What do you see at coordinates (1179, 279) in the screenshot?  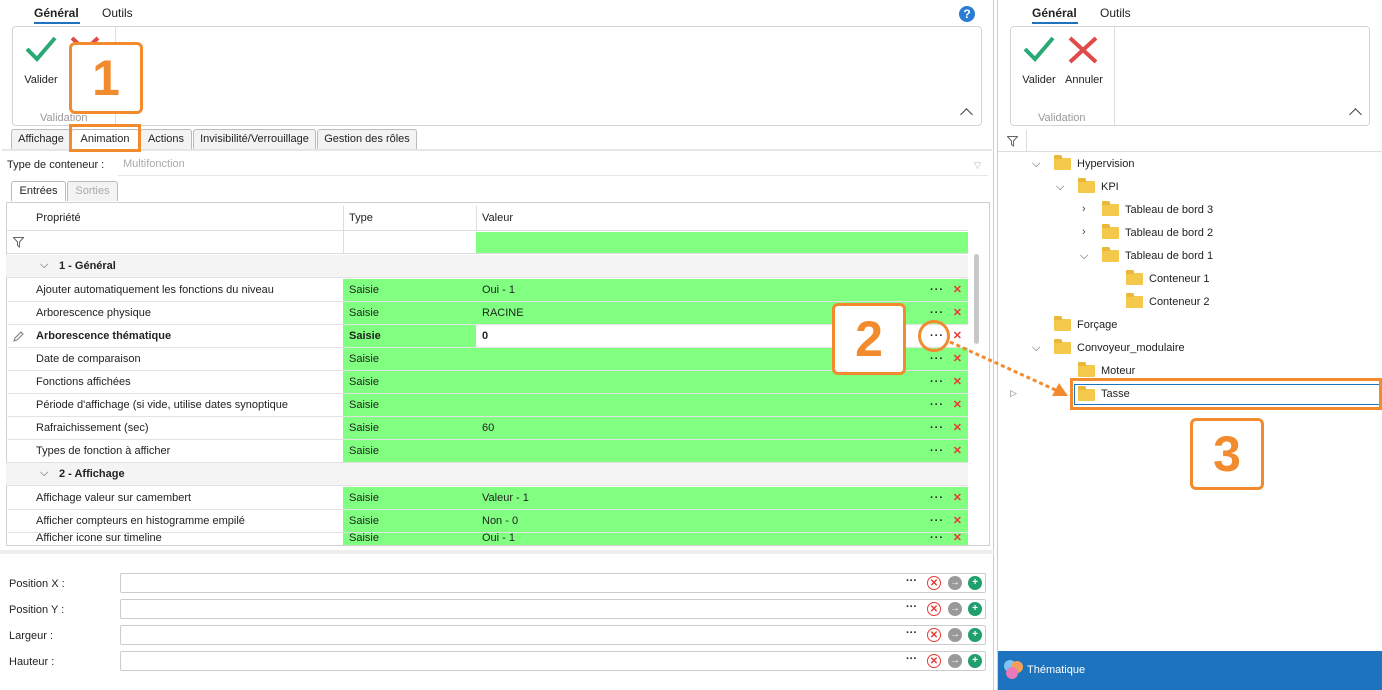 I see `tree-item: Conteneur 1` at bounding box center [1179, 279].